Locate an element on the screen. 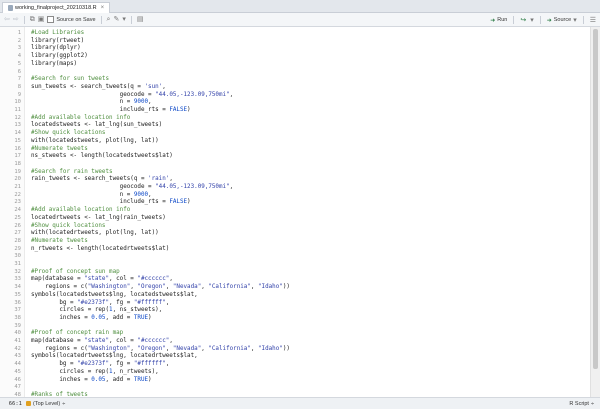 The width and height of the screenshot is (600, 409). line-number: 6 is located at coordinates (19, 71).